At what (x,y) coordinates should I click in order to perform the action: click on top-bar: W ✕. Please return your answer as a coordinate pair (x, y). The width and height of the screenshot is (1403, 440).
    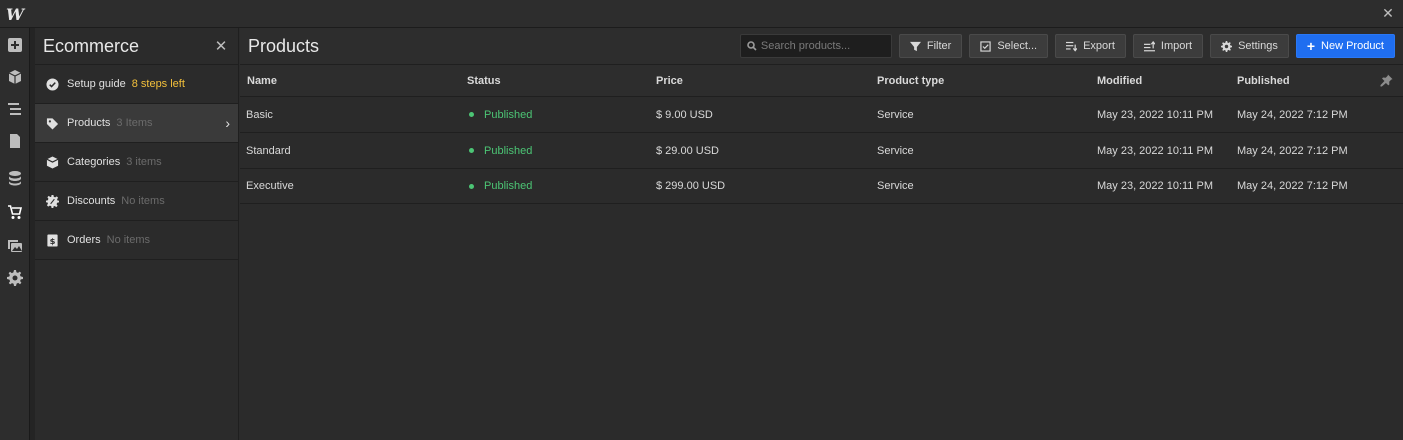
    Looking at the image, I should click on (701, 14).